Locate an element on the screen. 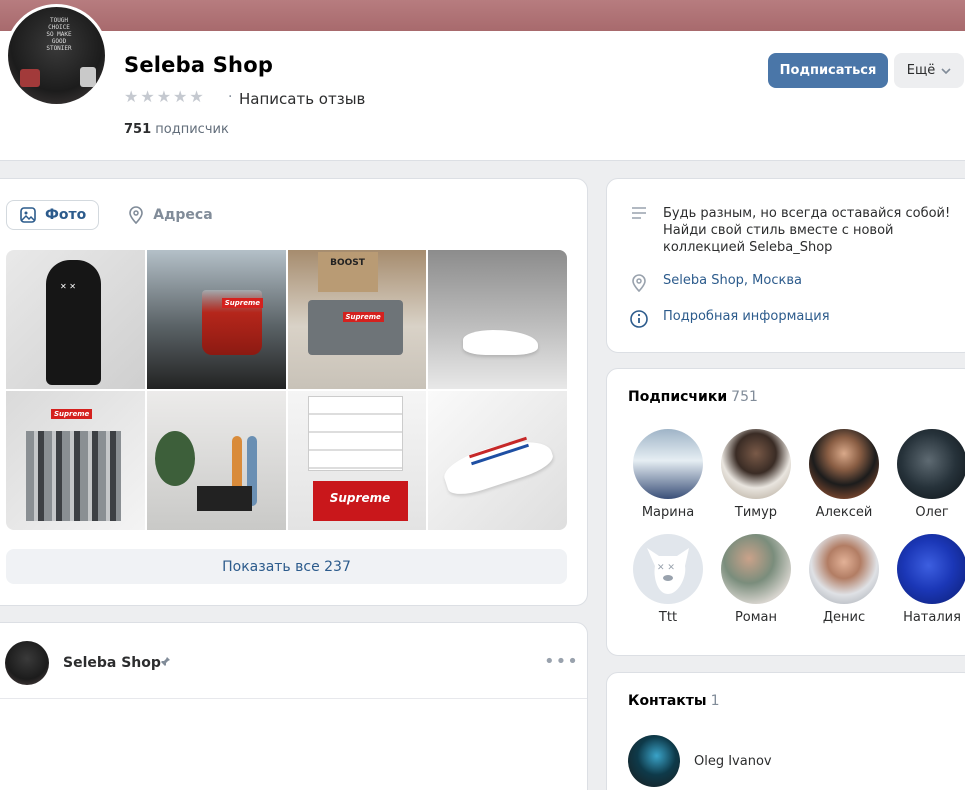 Image resolution: width=965 pixels, height=790 pixels. pin-icon is located at coordinates (165, 662).